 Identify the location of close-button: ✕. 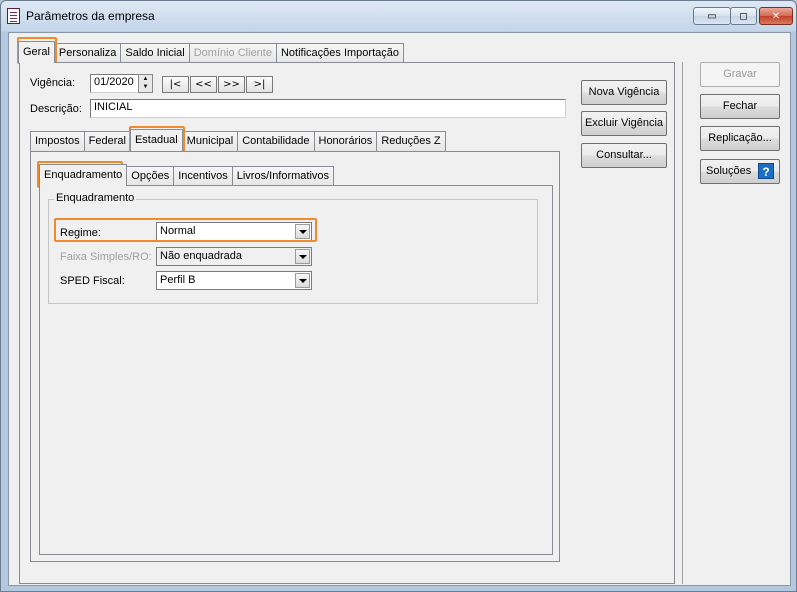
(776, 16).